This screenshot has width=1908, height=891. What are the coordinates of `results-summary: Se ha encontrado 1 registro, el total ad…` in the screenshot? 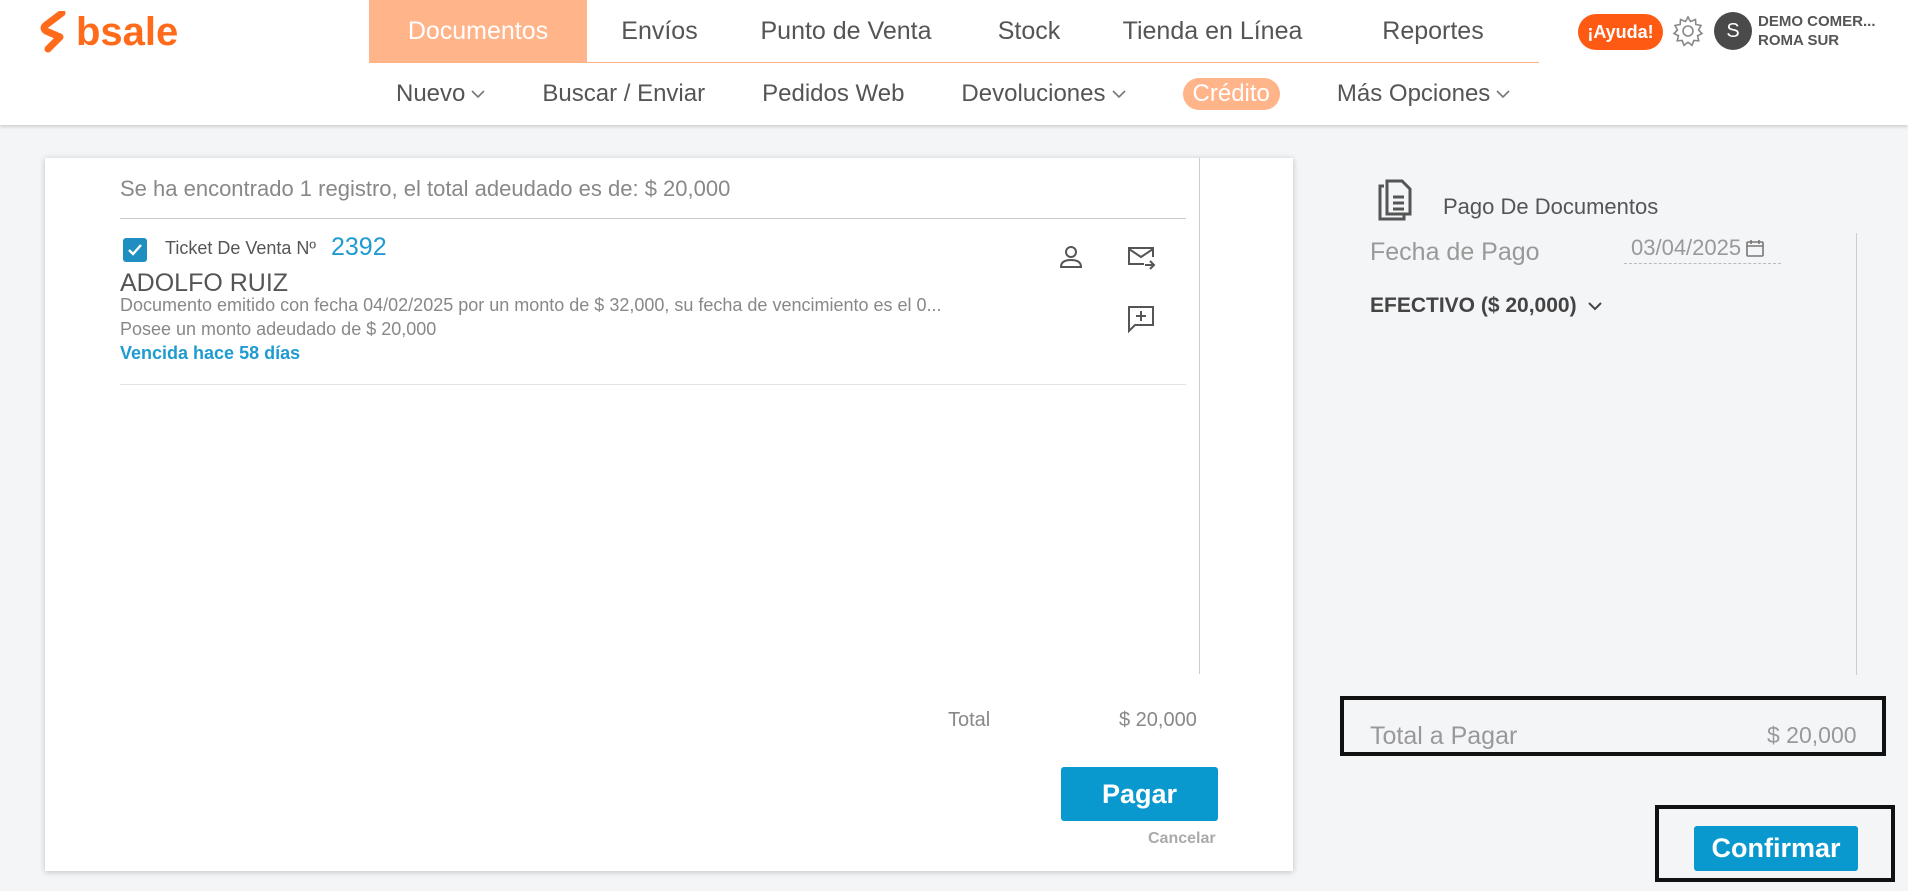 It's located at (425, 188).